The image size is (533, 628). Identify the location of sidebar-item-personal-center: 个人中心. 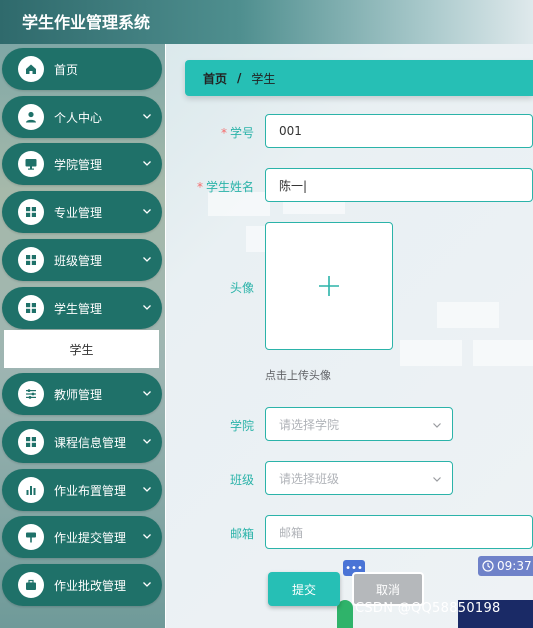
(82, 117).